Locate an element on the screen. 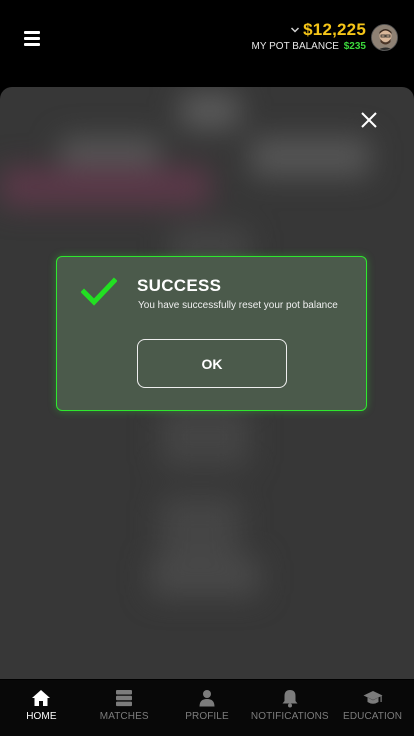  graduation-cap-icon is located at coordinates (373, 697).